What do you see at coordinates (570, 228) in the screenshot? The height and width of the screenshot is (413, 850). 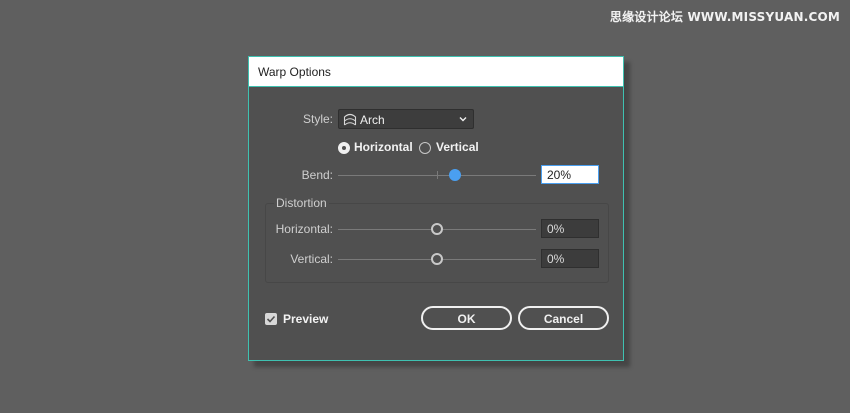 I see `distortion-horizontal-input: 0%` at bounding box center [570, 228].